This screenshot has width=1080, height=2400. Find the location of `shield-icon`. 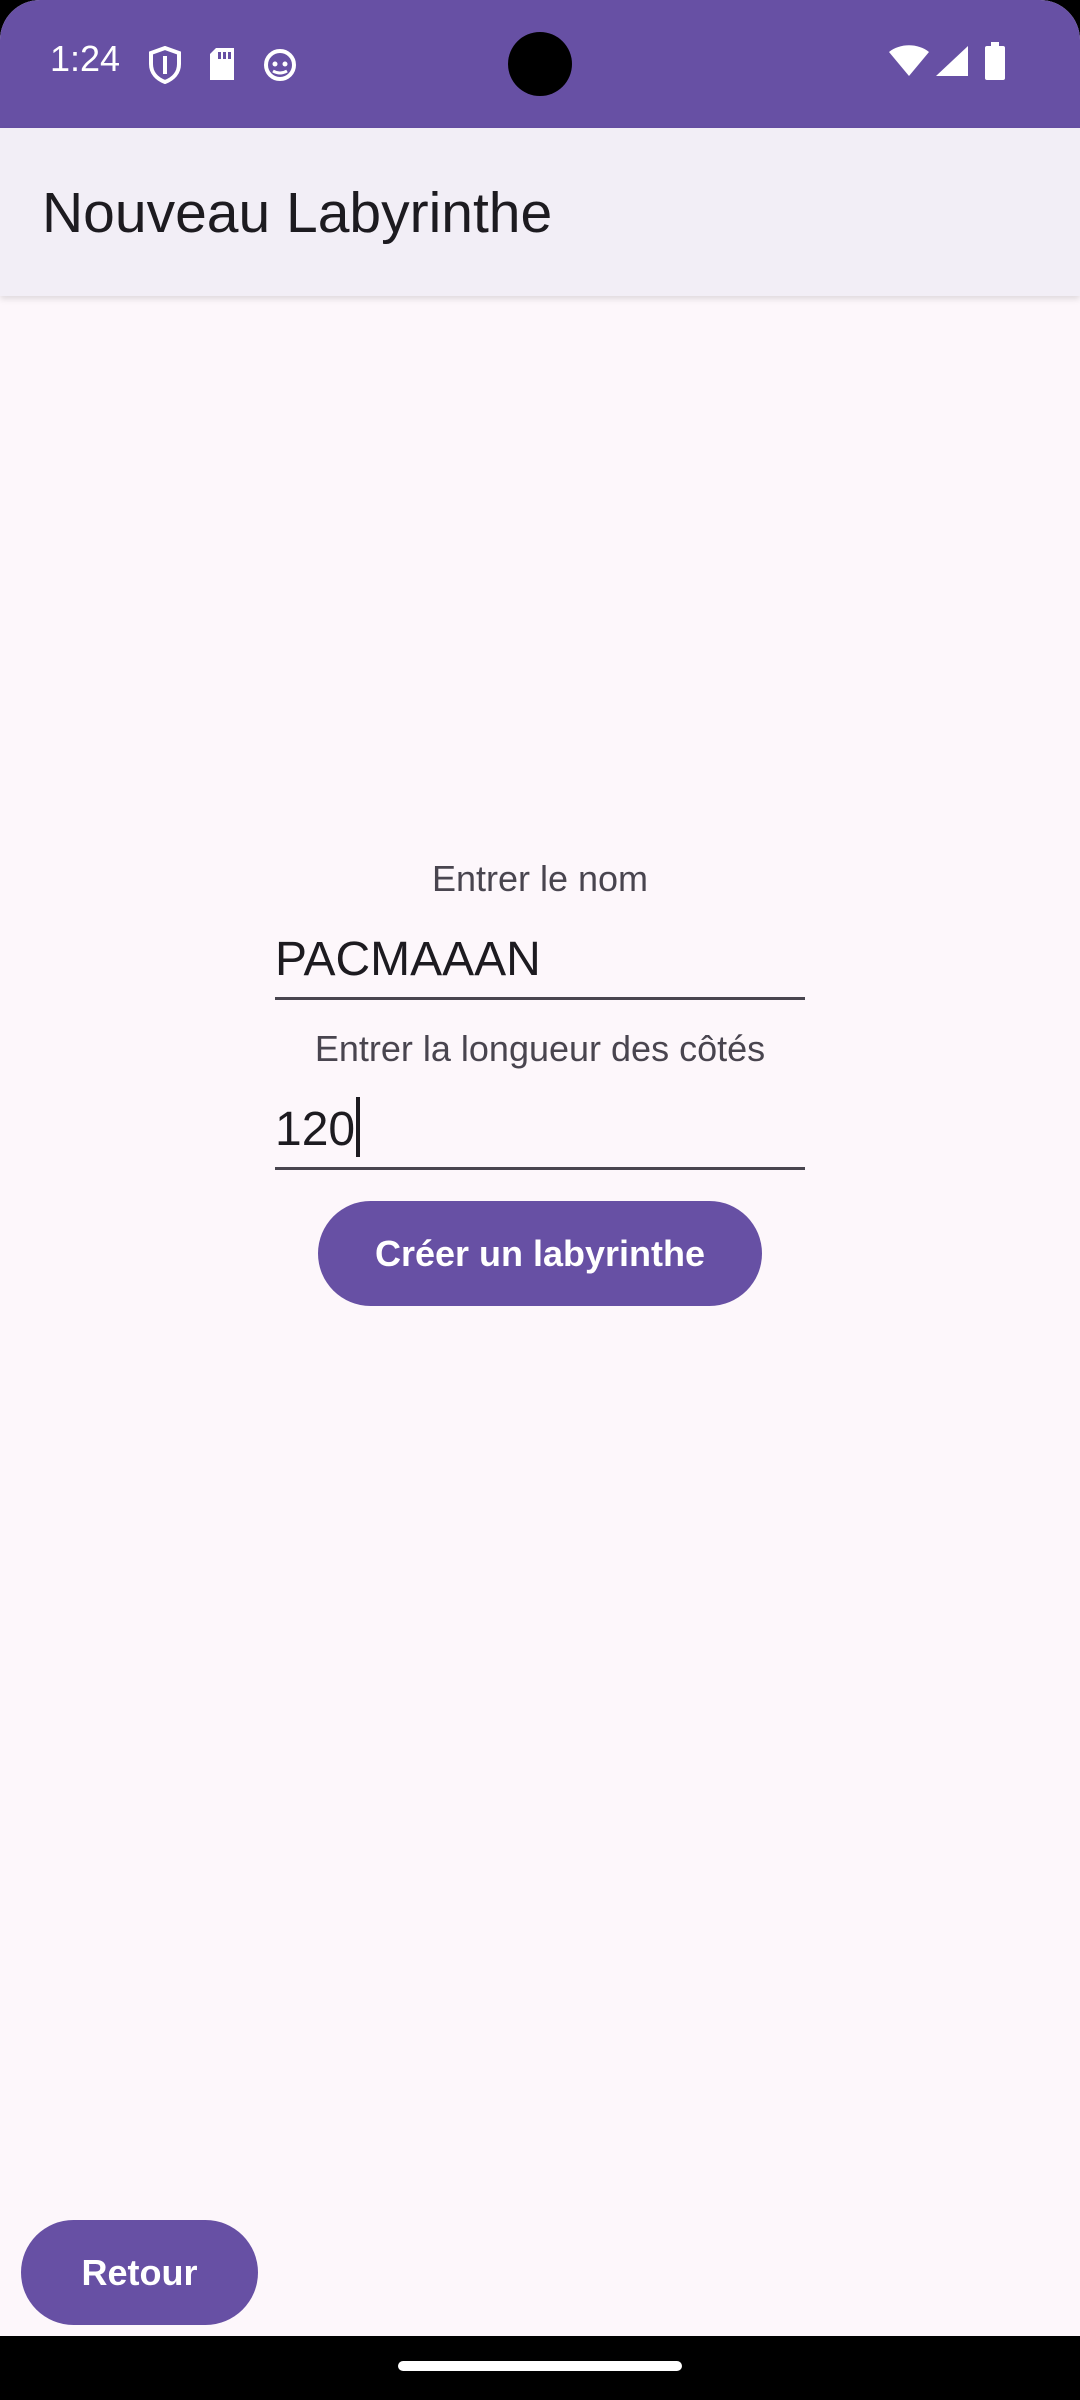

shield-icon is located at coordinates (165, 67).